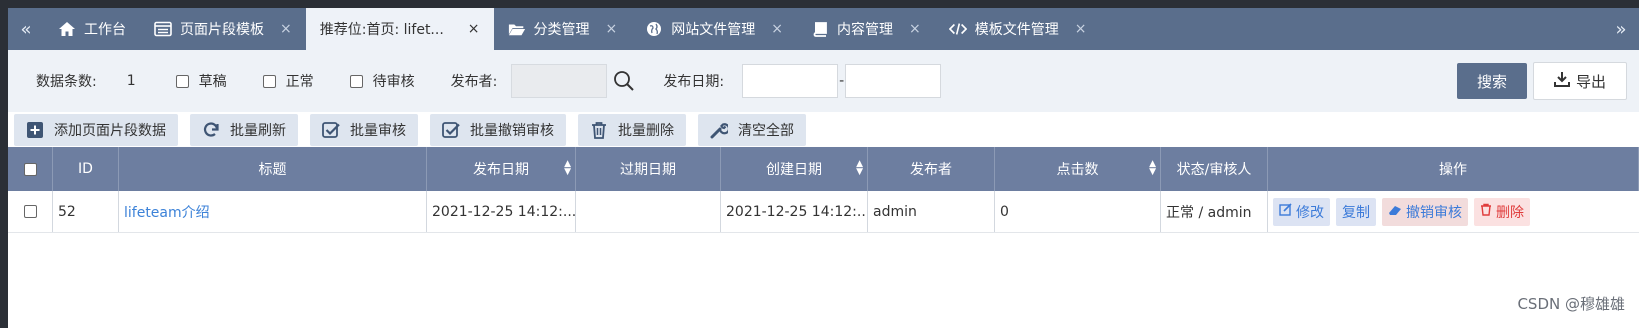 This screenshot has width=1639, height=328. I want to click on status-draft-checkbox: 草稿, so click(201, 81).